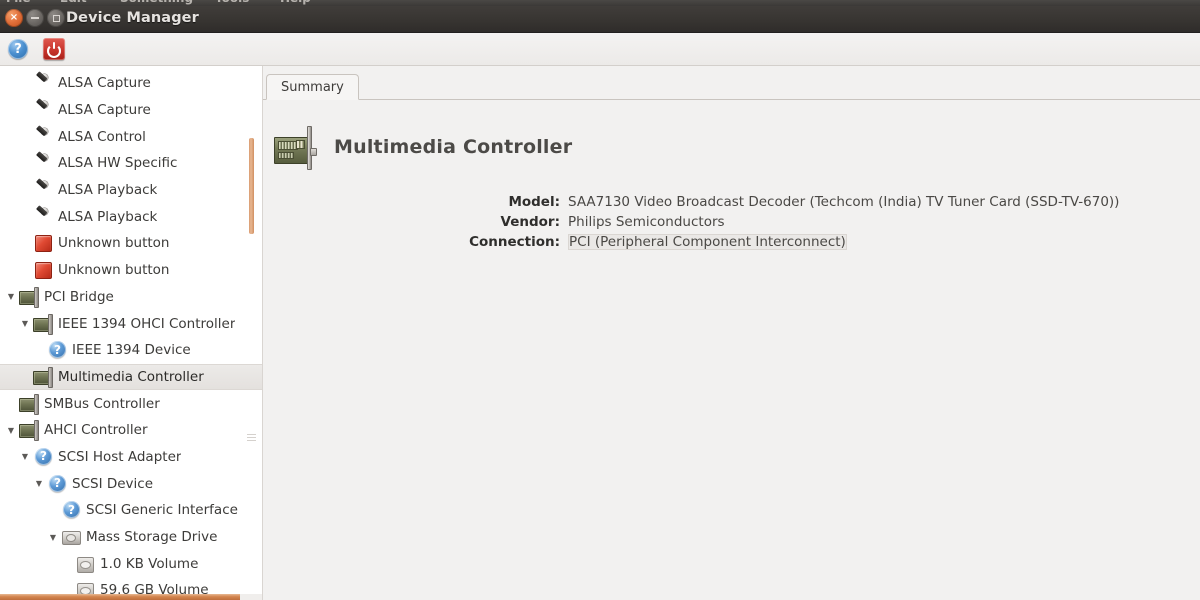  I want to click on power-icon, so click(54, 49).